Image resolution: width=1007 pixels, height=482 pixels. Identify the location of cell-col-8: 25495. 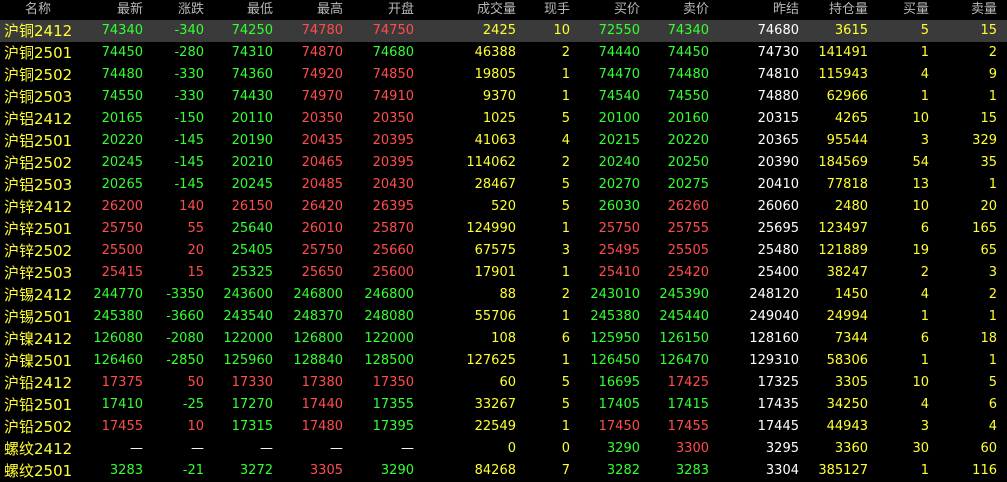
(619, 250).